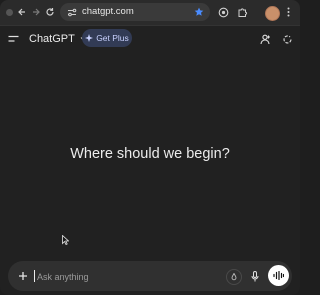  I want to click on new-chat-icon, so click(287, 39).